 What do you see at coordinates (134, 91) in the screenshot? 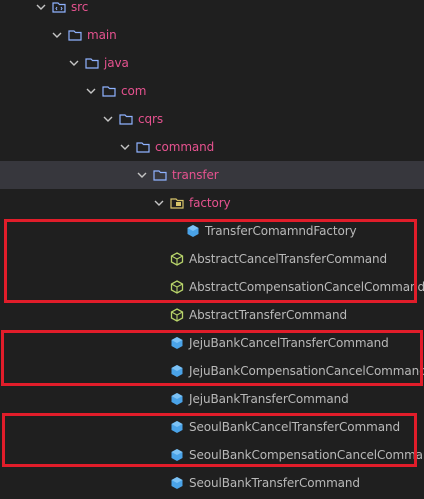
I see `tree-folder-label: com` at bounding box center [134, 91].